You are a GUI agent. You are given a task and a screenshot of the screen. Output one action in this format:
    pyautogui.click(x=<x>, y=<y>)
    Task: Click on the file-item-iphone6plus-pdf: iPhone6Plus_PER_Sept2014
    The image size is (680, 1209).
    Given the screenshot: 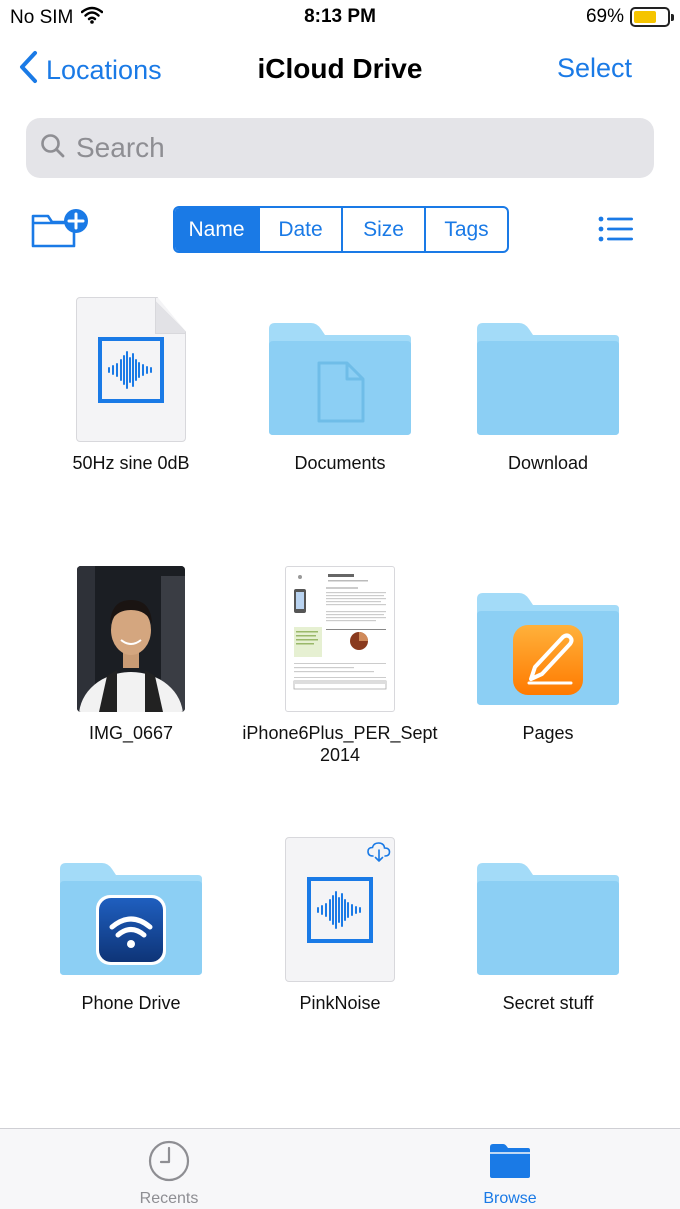 What is the action you would take?
    pyautogui.click(x=340, y=664)
    